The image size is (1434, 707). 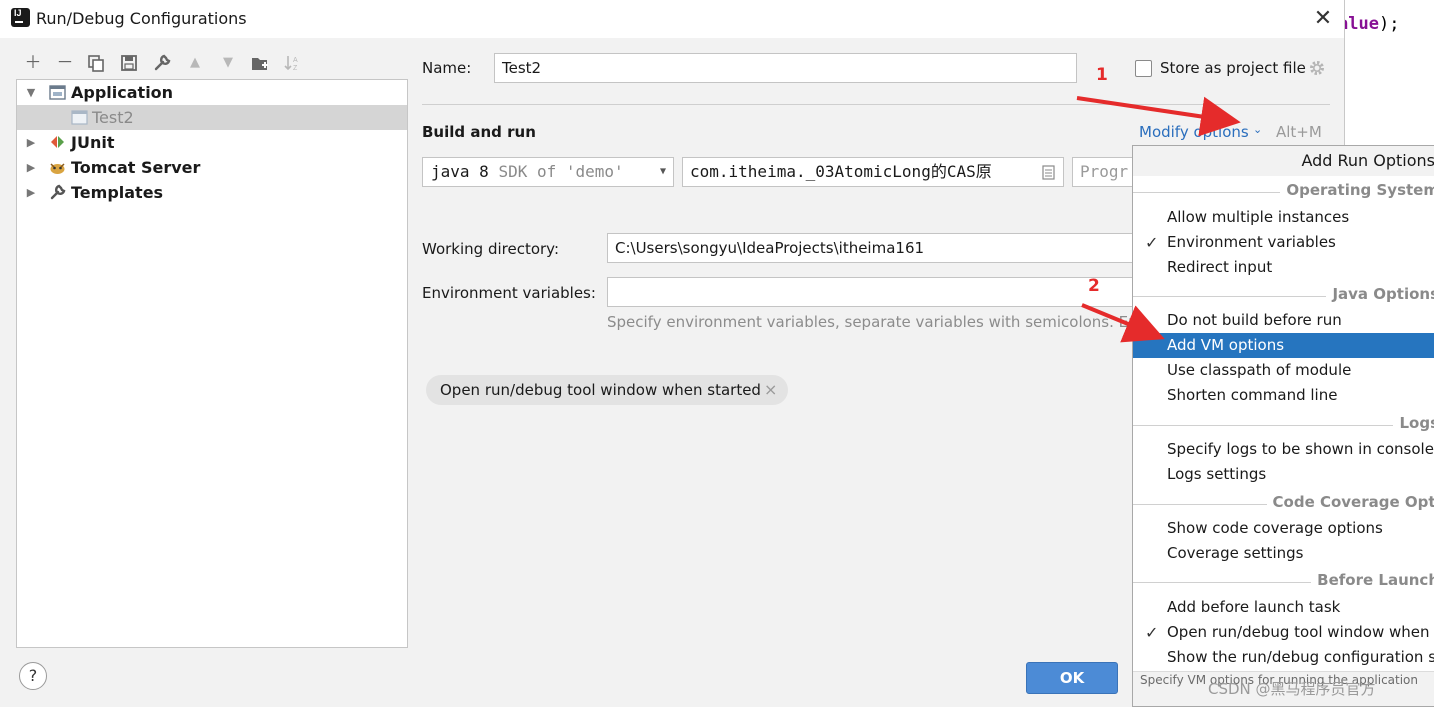 What do you see at coordinates (1102, 75) in the screenshot?
I see `annotation-number-1: 1` at bounding box center [1102, 75].